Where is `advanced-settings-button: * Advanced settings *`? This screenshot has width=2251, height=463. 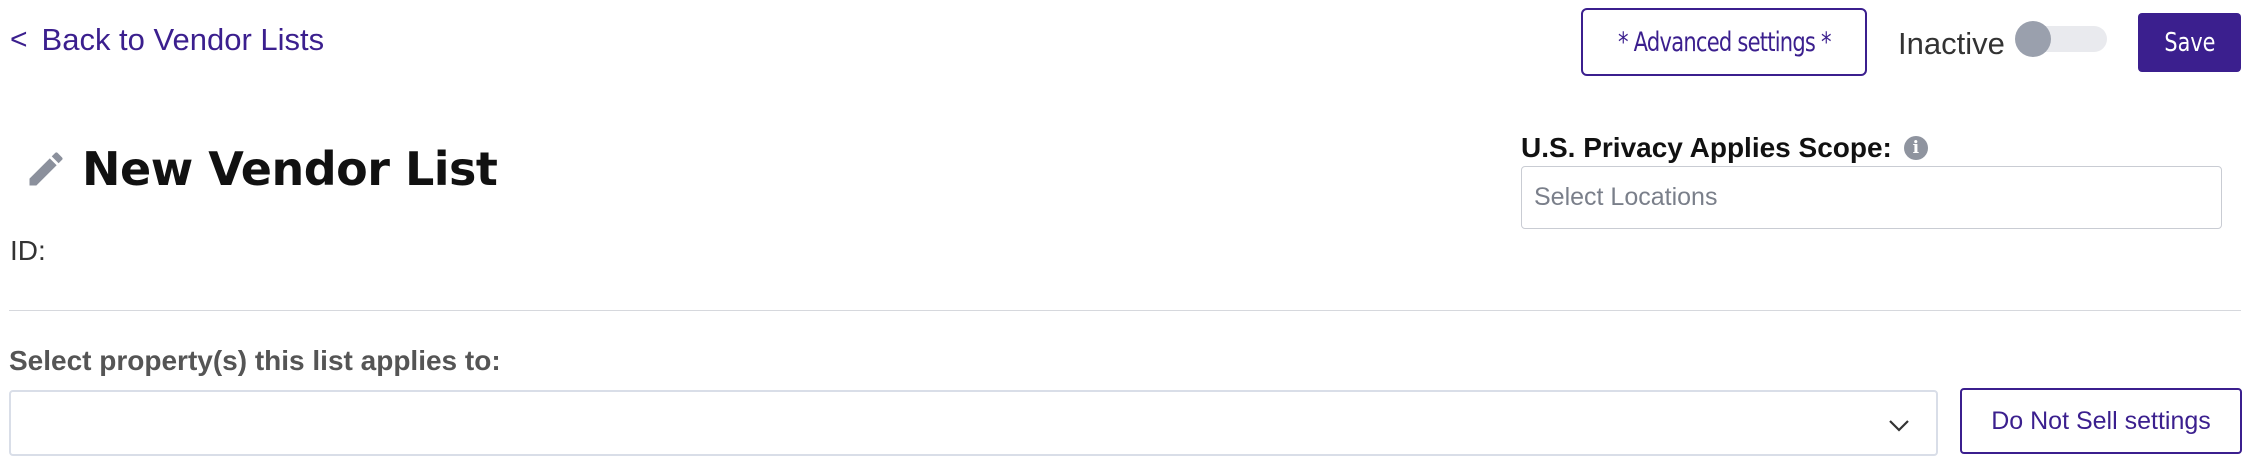 advanced-settings-button: * Advanced settings * is located at coordinates (1724, 42).